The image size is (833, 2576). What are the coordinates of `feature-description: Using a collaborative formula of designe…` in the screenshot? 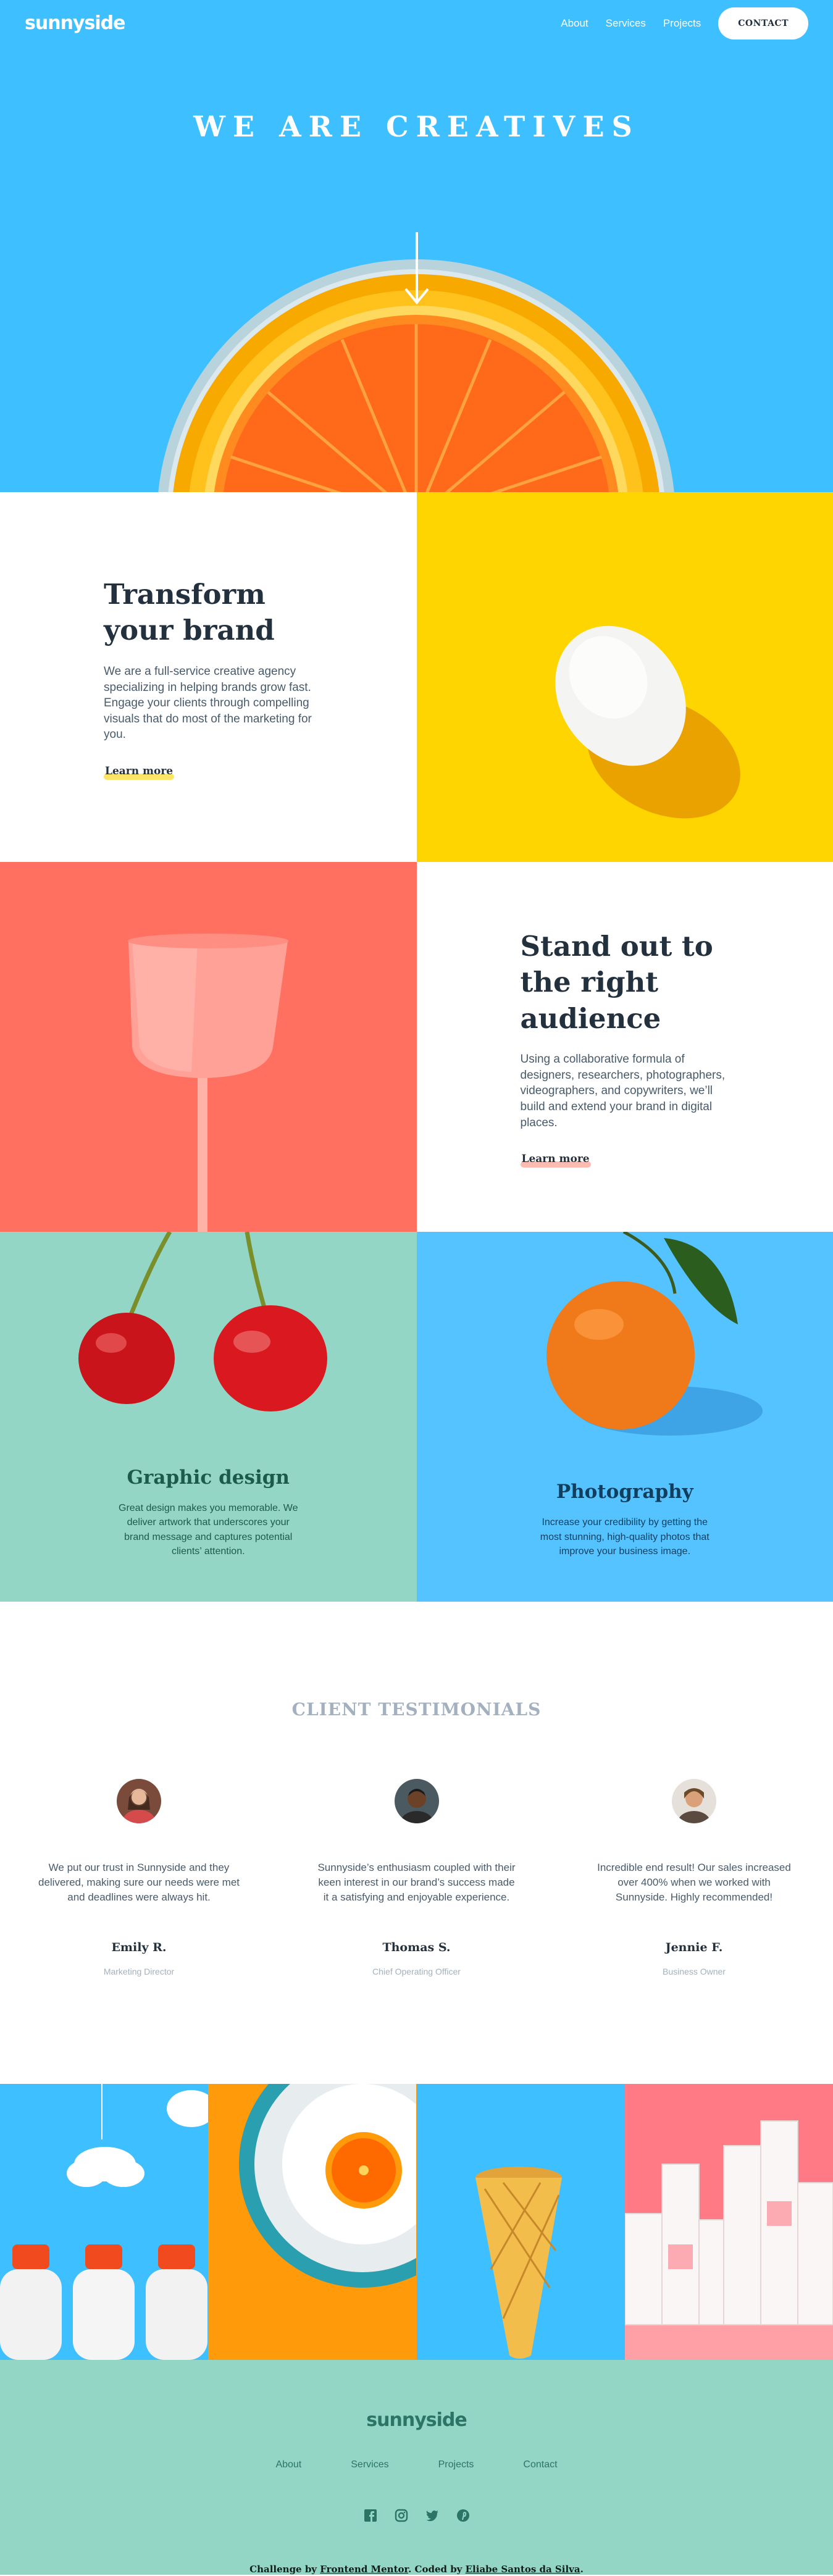 It's located at (623, 1091).